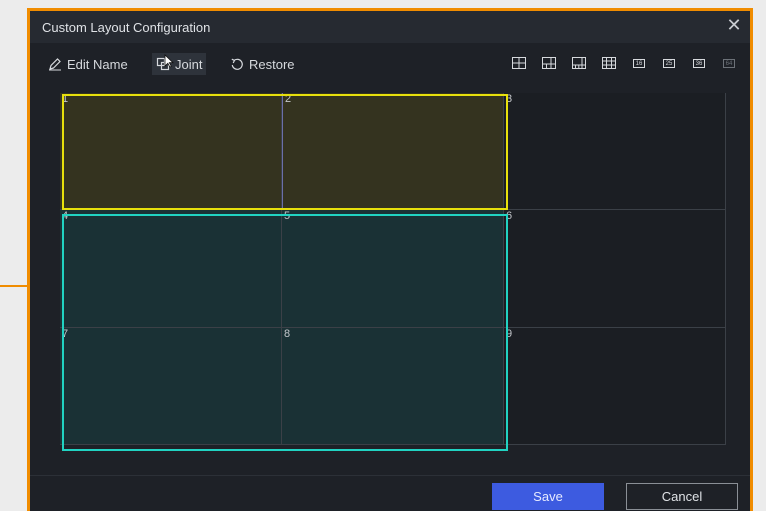  What do you see at coordinates (624, 63) in the screenshot?
I see `layout-presets: 16 25 36 64` at bounding box center [624, 63].